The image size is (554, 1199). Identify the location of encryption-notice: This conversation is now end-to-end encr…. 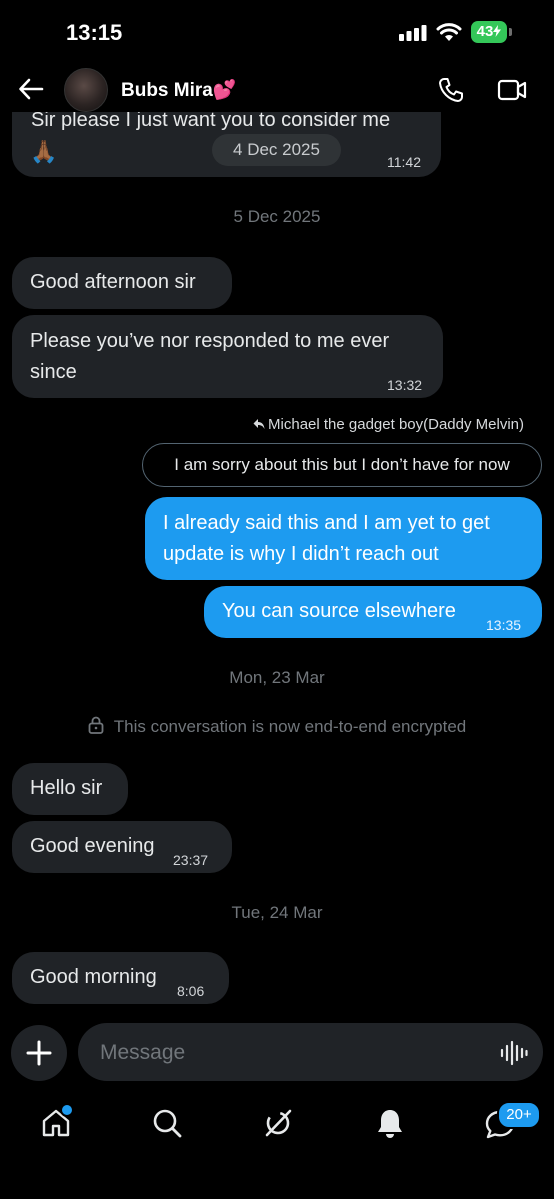
(277, 726).